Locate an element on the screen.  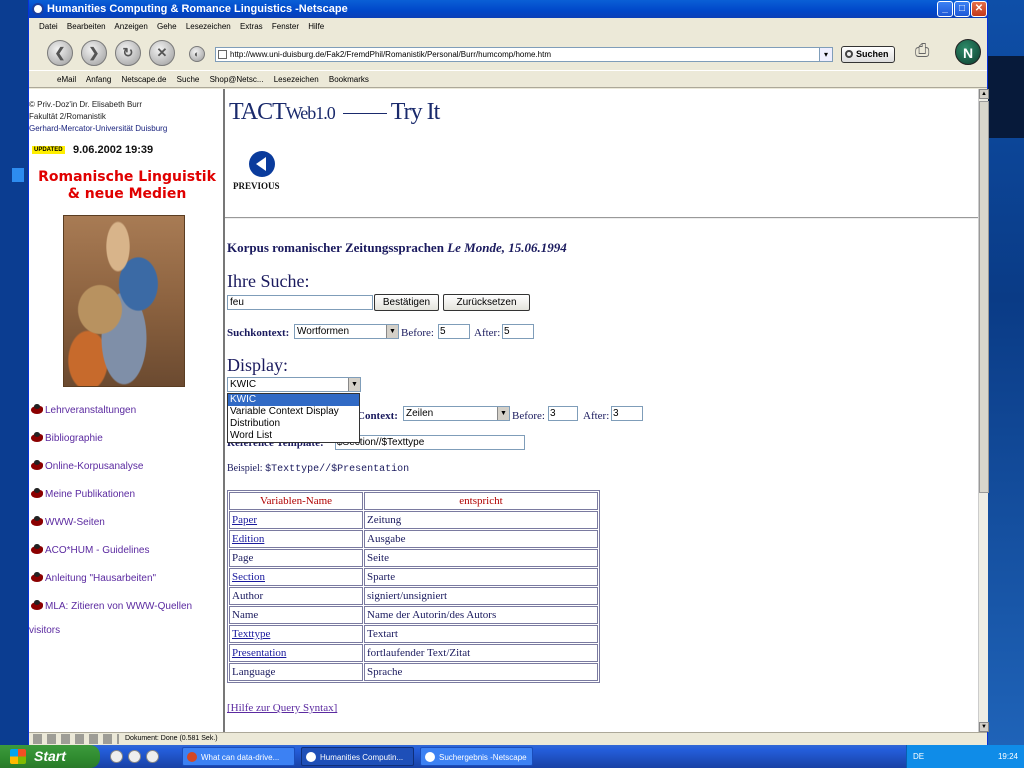
start-label: Start is located at coordinates (50, 756).